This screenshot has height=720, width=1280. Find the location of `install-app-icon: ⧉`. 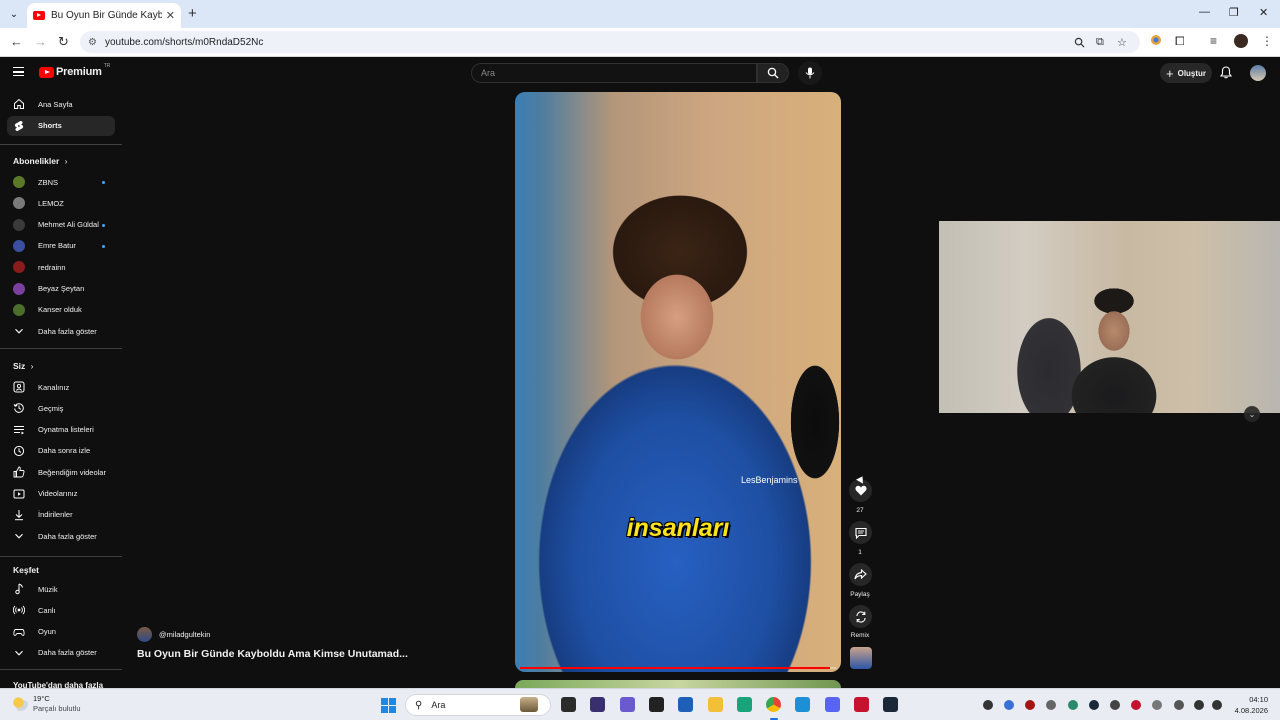

install-app-icon: ⧉ is located at coordinates (1100, 42).